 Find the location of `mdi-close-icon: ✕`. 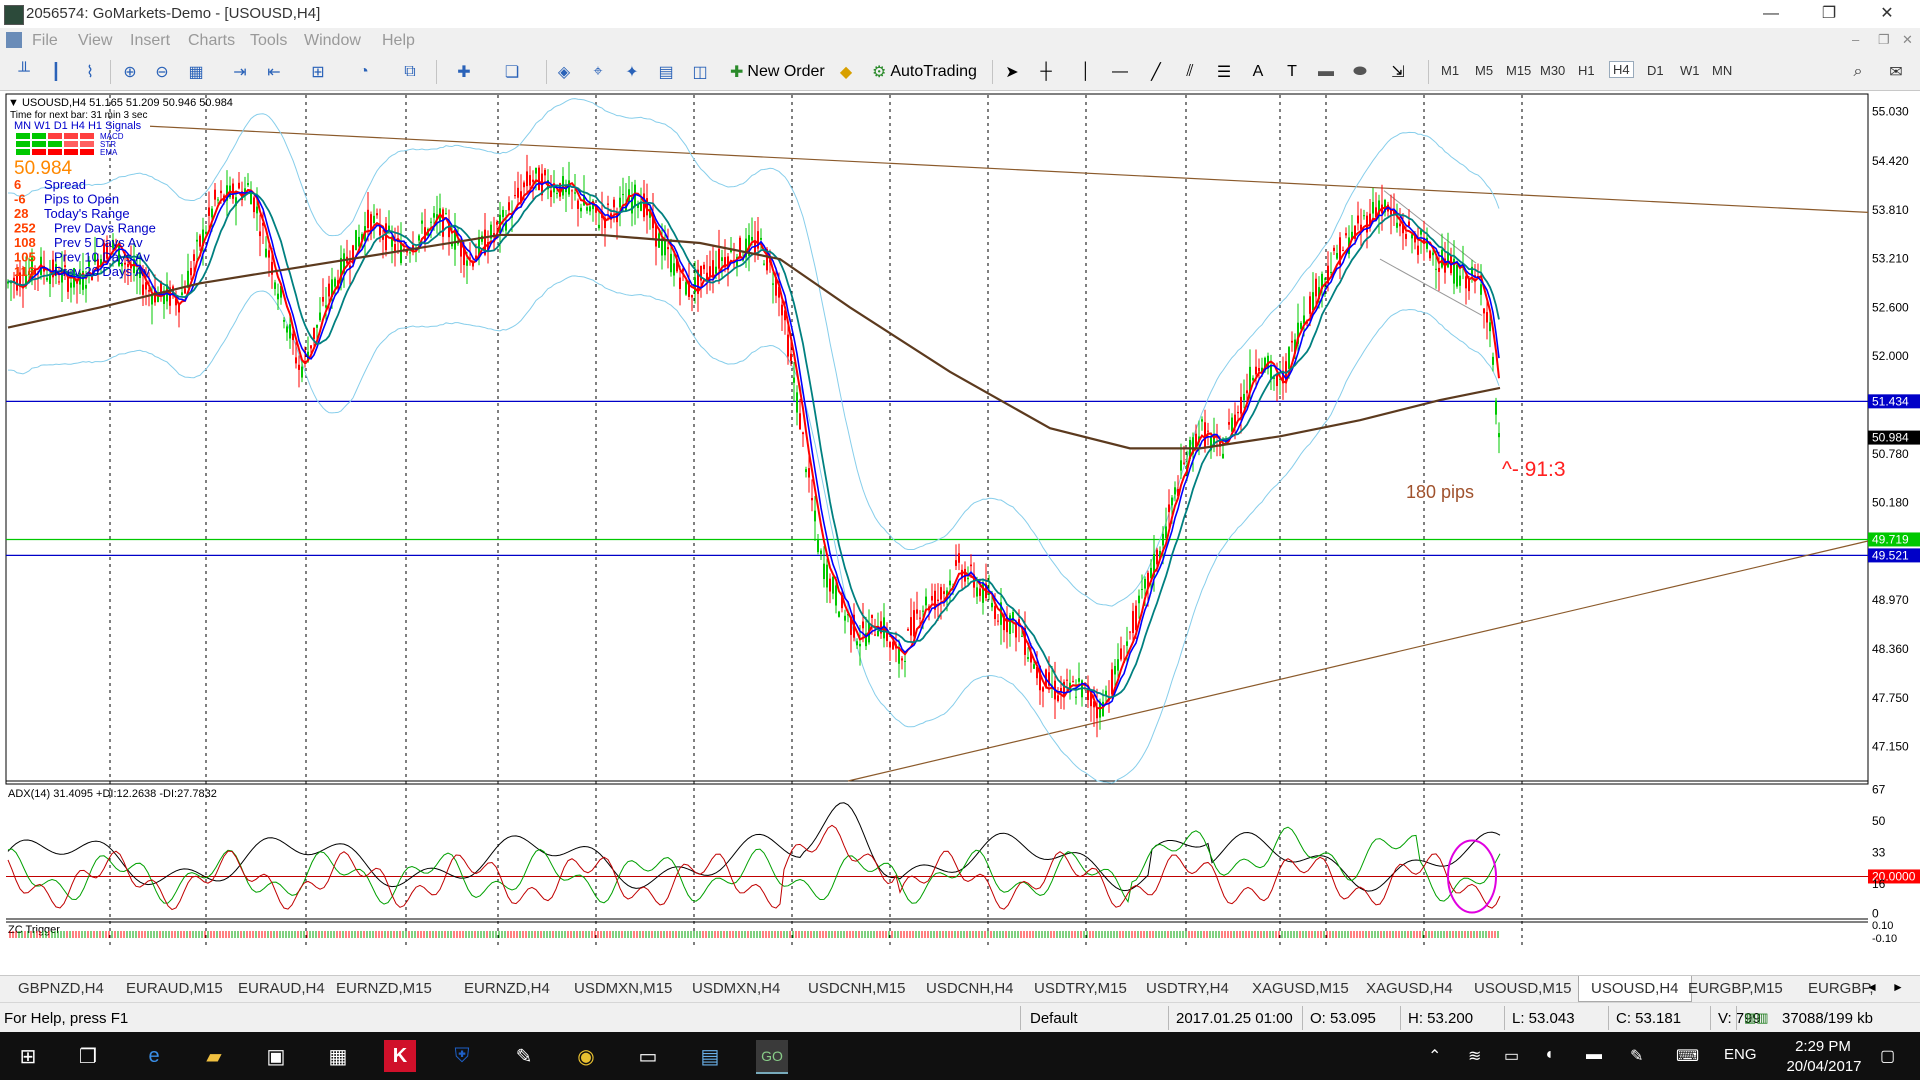

mdi-close-icon: ✕ is located at coordinates (1907, 40).